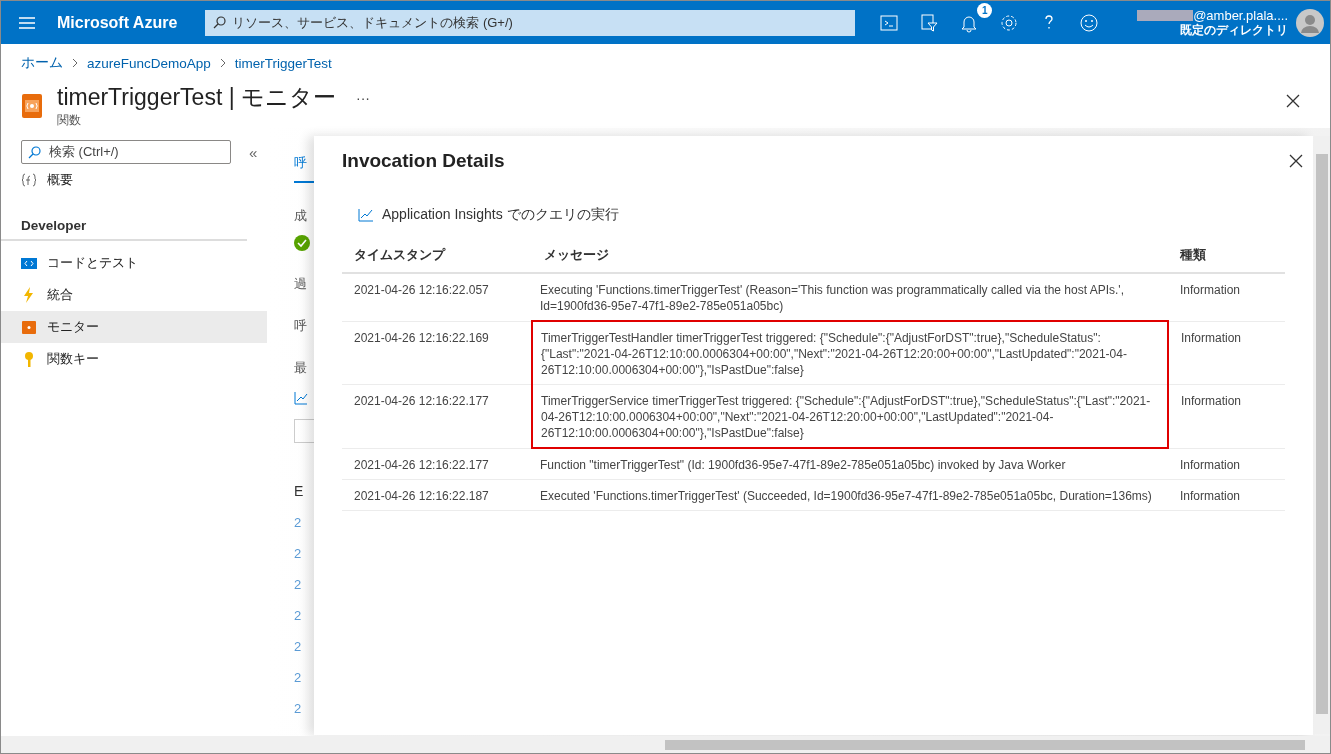 Image resolution: width=1331 pixels, height=754 pixels. I want to click on menu-icon, so click(27, 22).